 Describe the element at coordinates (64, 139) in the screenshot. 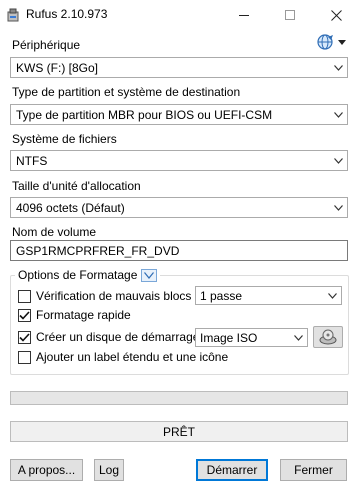

I see `filesystem-label: Système de fichiers` at that location.